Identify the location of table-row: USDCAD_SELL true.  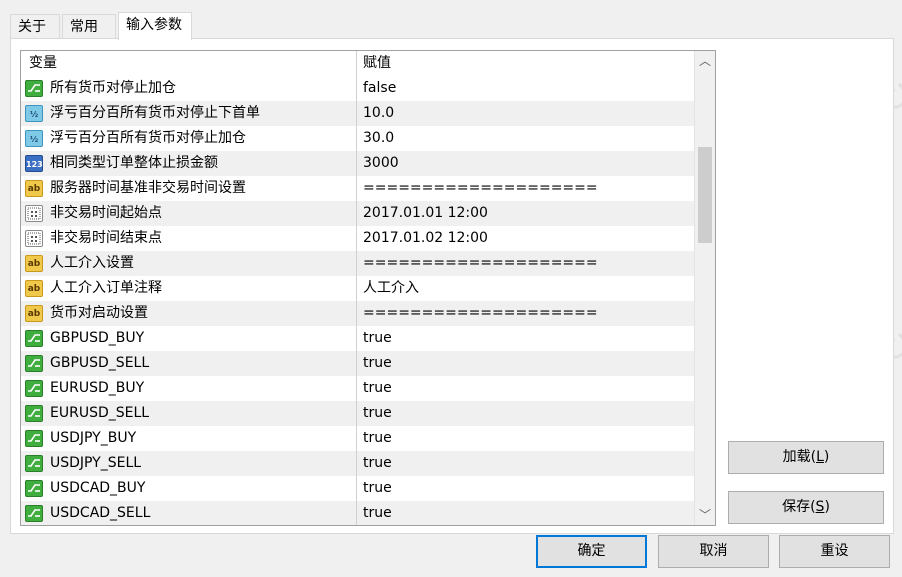
(357, 513).